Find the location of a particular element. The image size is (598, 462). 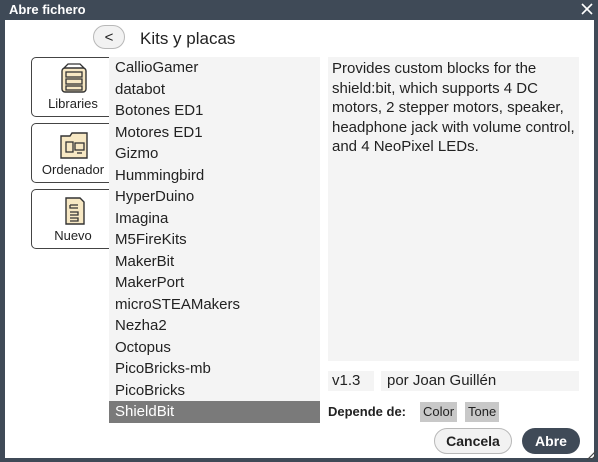

title-bar: Abre fichero is located at coordinates (299, 10).